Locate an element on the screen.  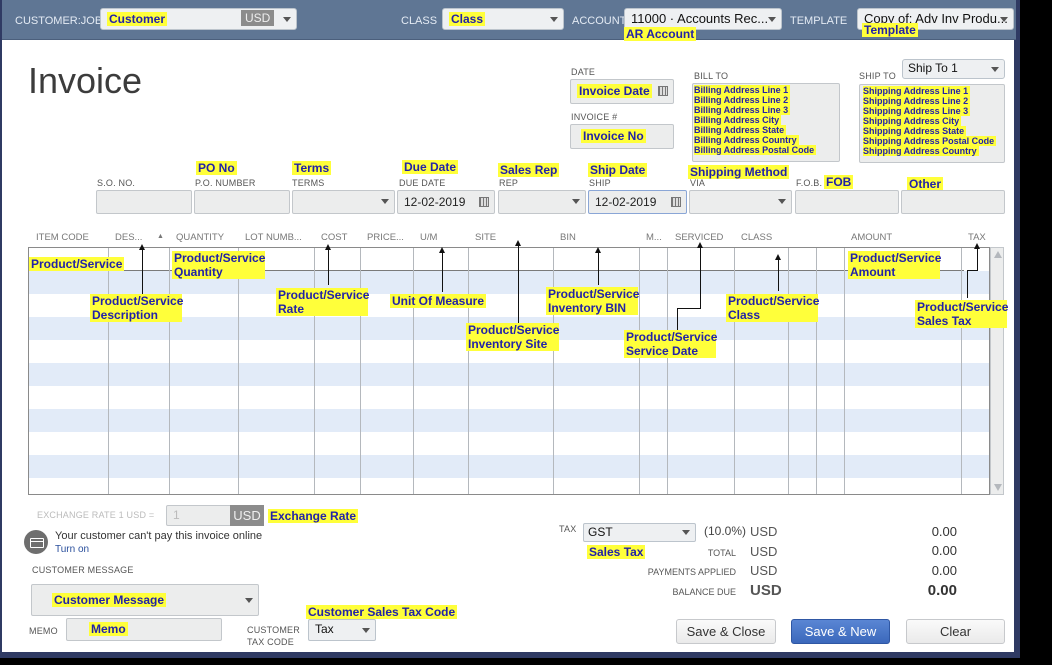
clear-button: Clear is located at coordinates (955, 631).